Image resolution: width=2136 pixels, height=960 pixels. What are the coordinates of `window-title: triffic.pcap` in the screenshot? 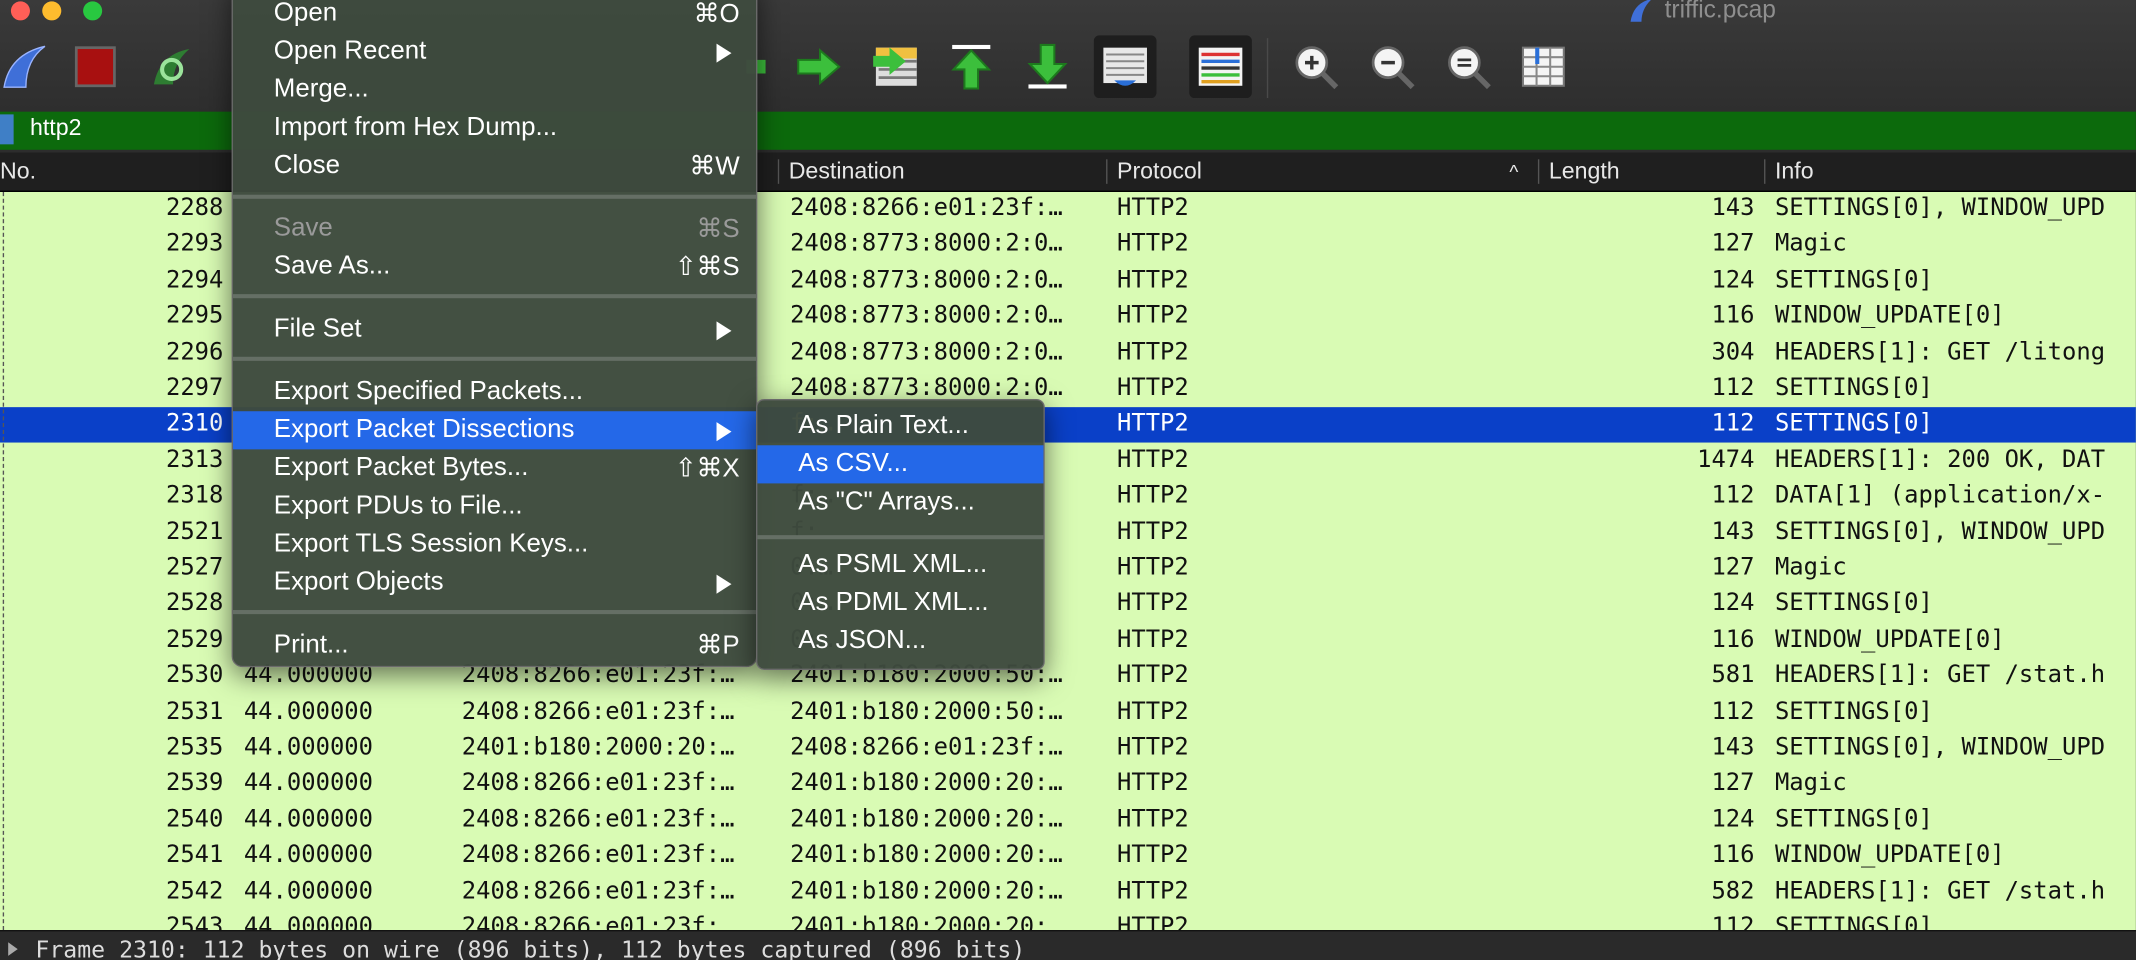 It's located at (1720, 12).